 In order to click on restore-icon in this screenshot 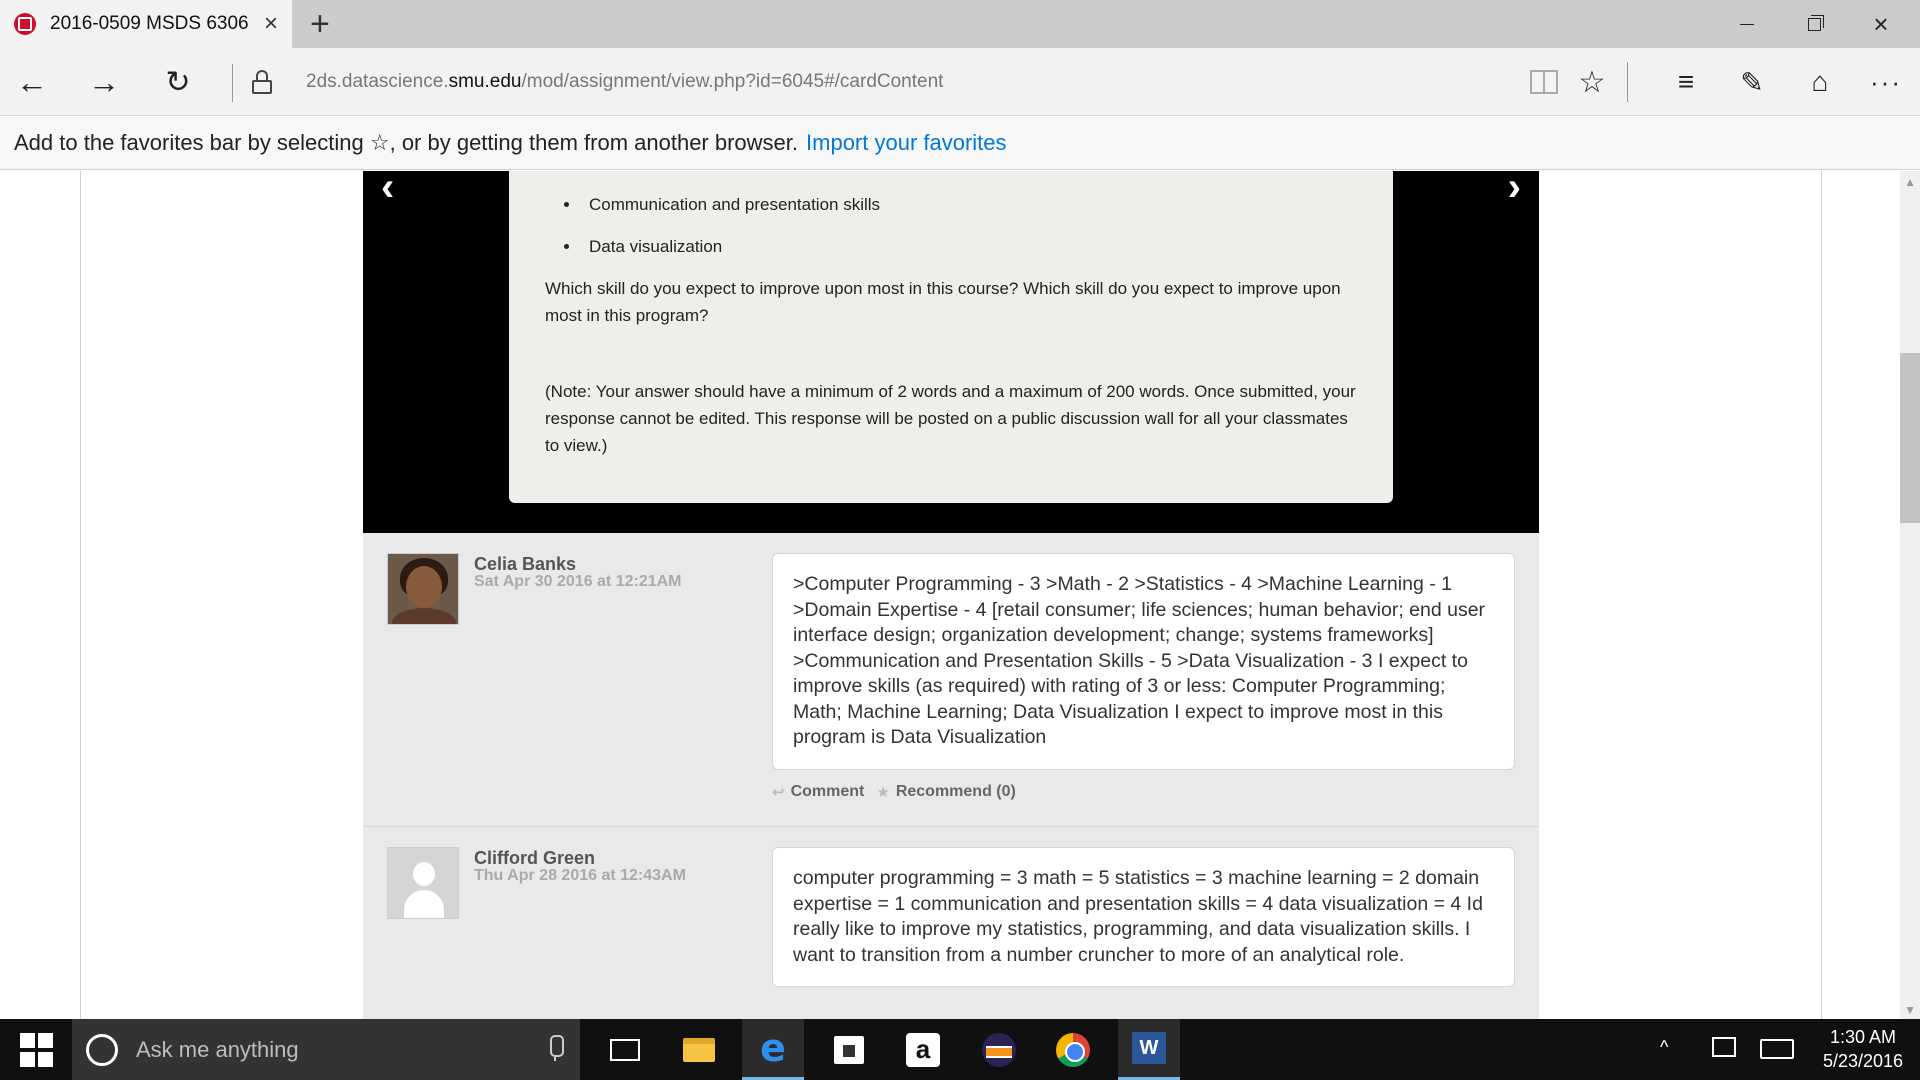, I will do `click(1815, 22)`.